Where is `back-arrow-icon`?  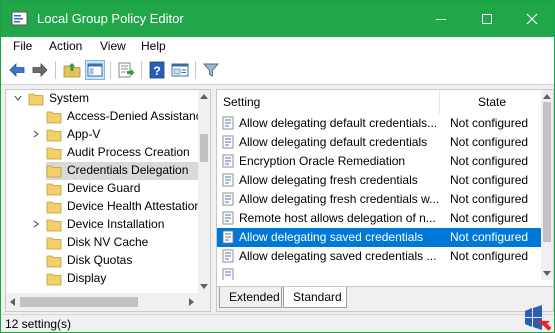 back-arrow-icon is located at coordinates (17, 70).